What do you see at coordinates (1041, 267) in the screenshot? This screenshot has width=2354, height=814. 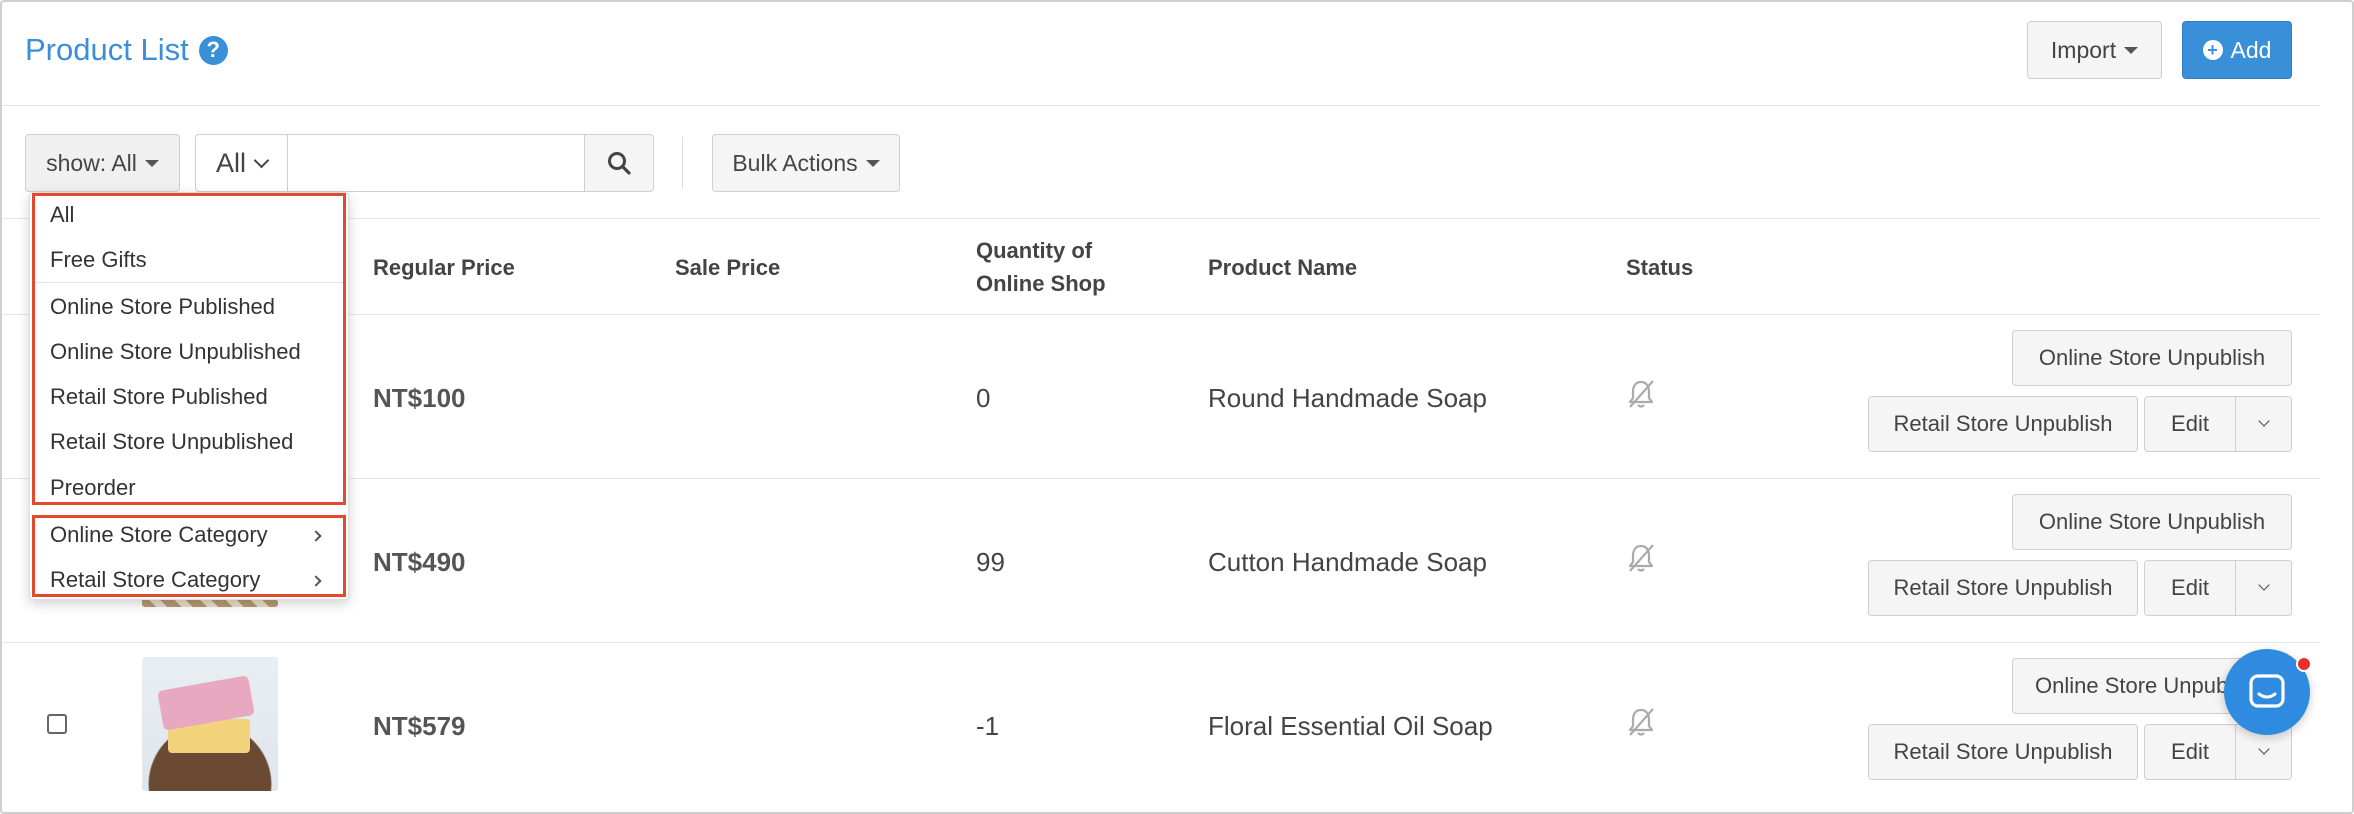 I see `header-quantity: Quantity of Online Shop` at bounding box center [1041, 267].